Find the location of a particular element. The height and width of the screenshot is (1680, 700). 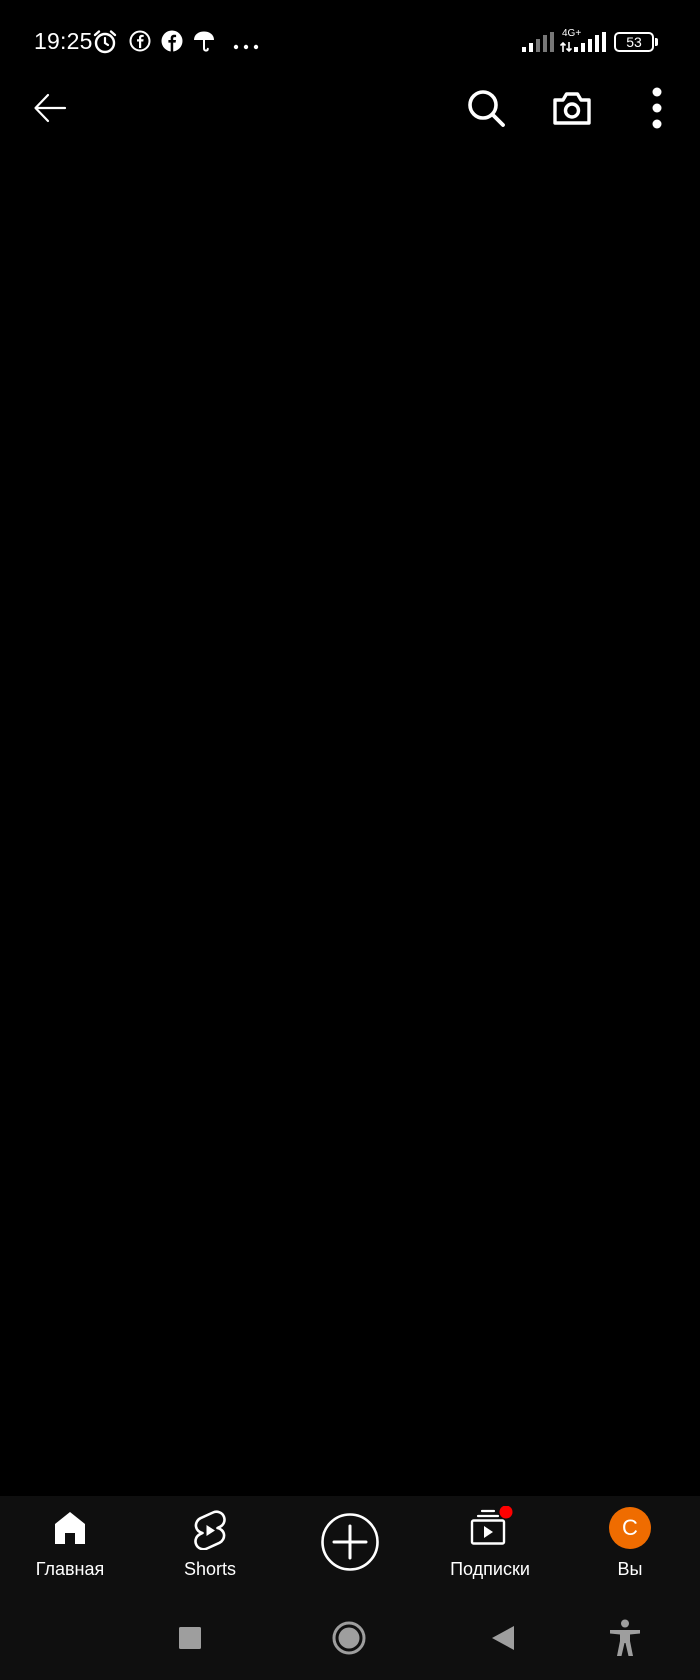

camera-search-button is located at coordinates (572, 110).